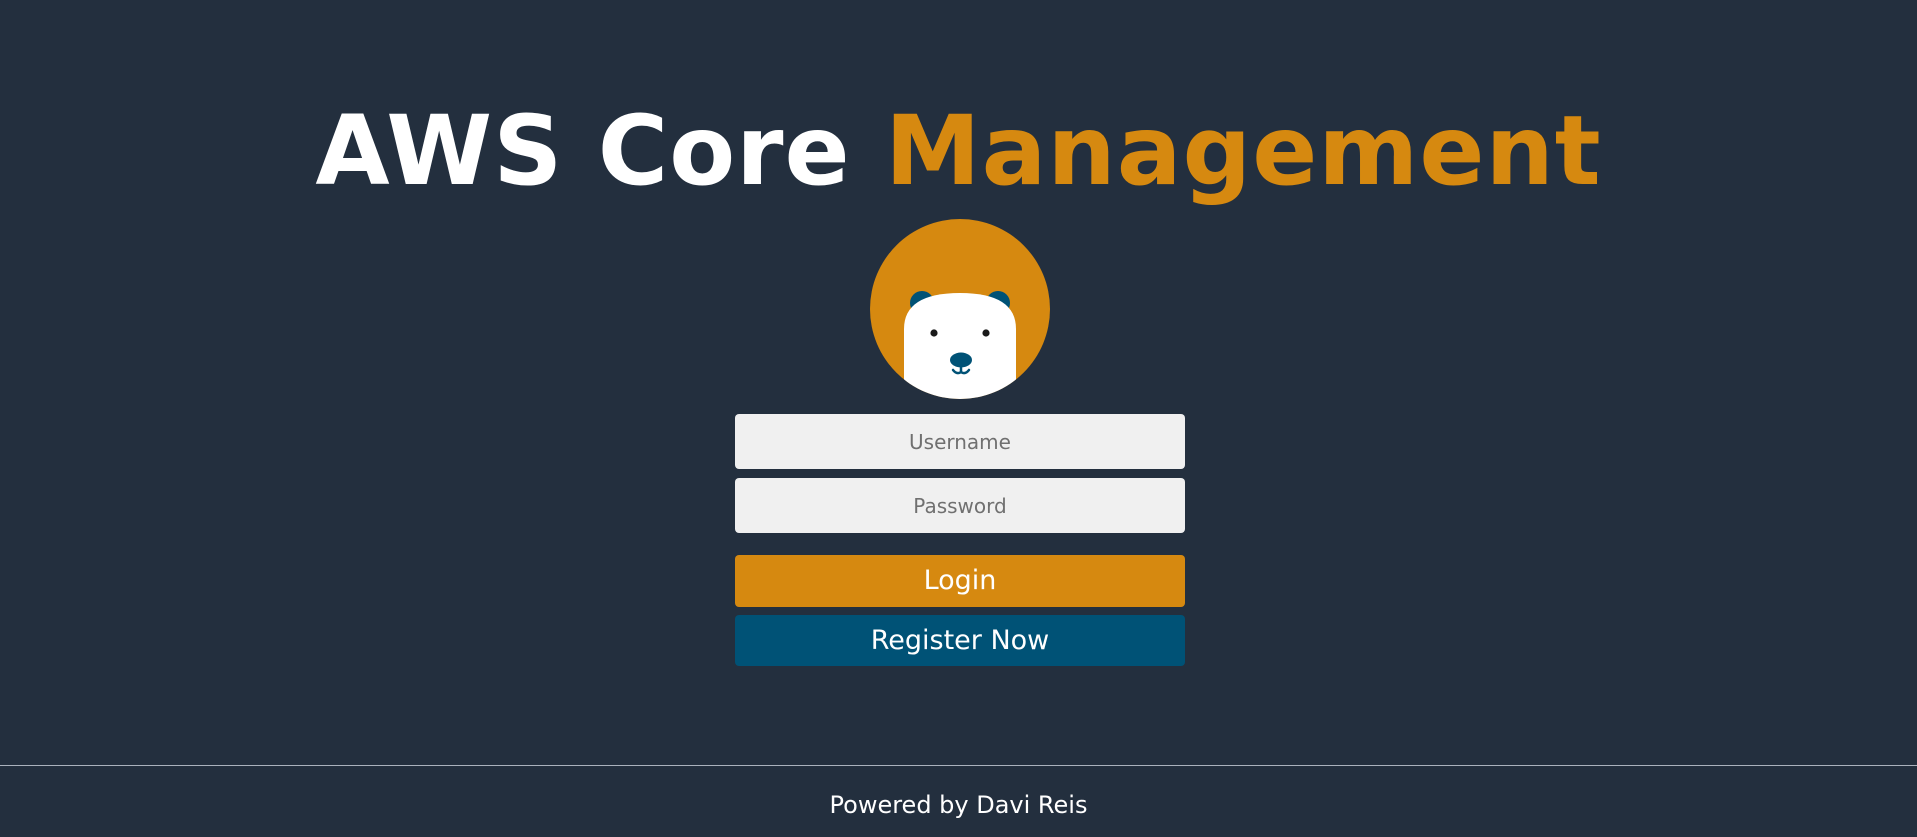 This screenshot has height=837, width=1917. What do you see at coordinates (960, 540) in the screenshot?
I see `login-form: Login Register Now` at bounding box center [960, 540].